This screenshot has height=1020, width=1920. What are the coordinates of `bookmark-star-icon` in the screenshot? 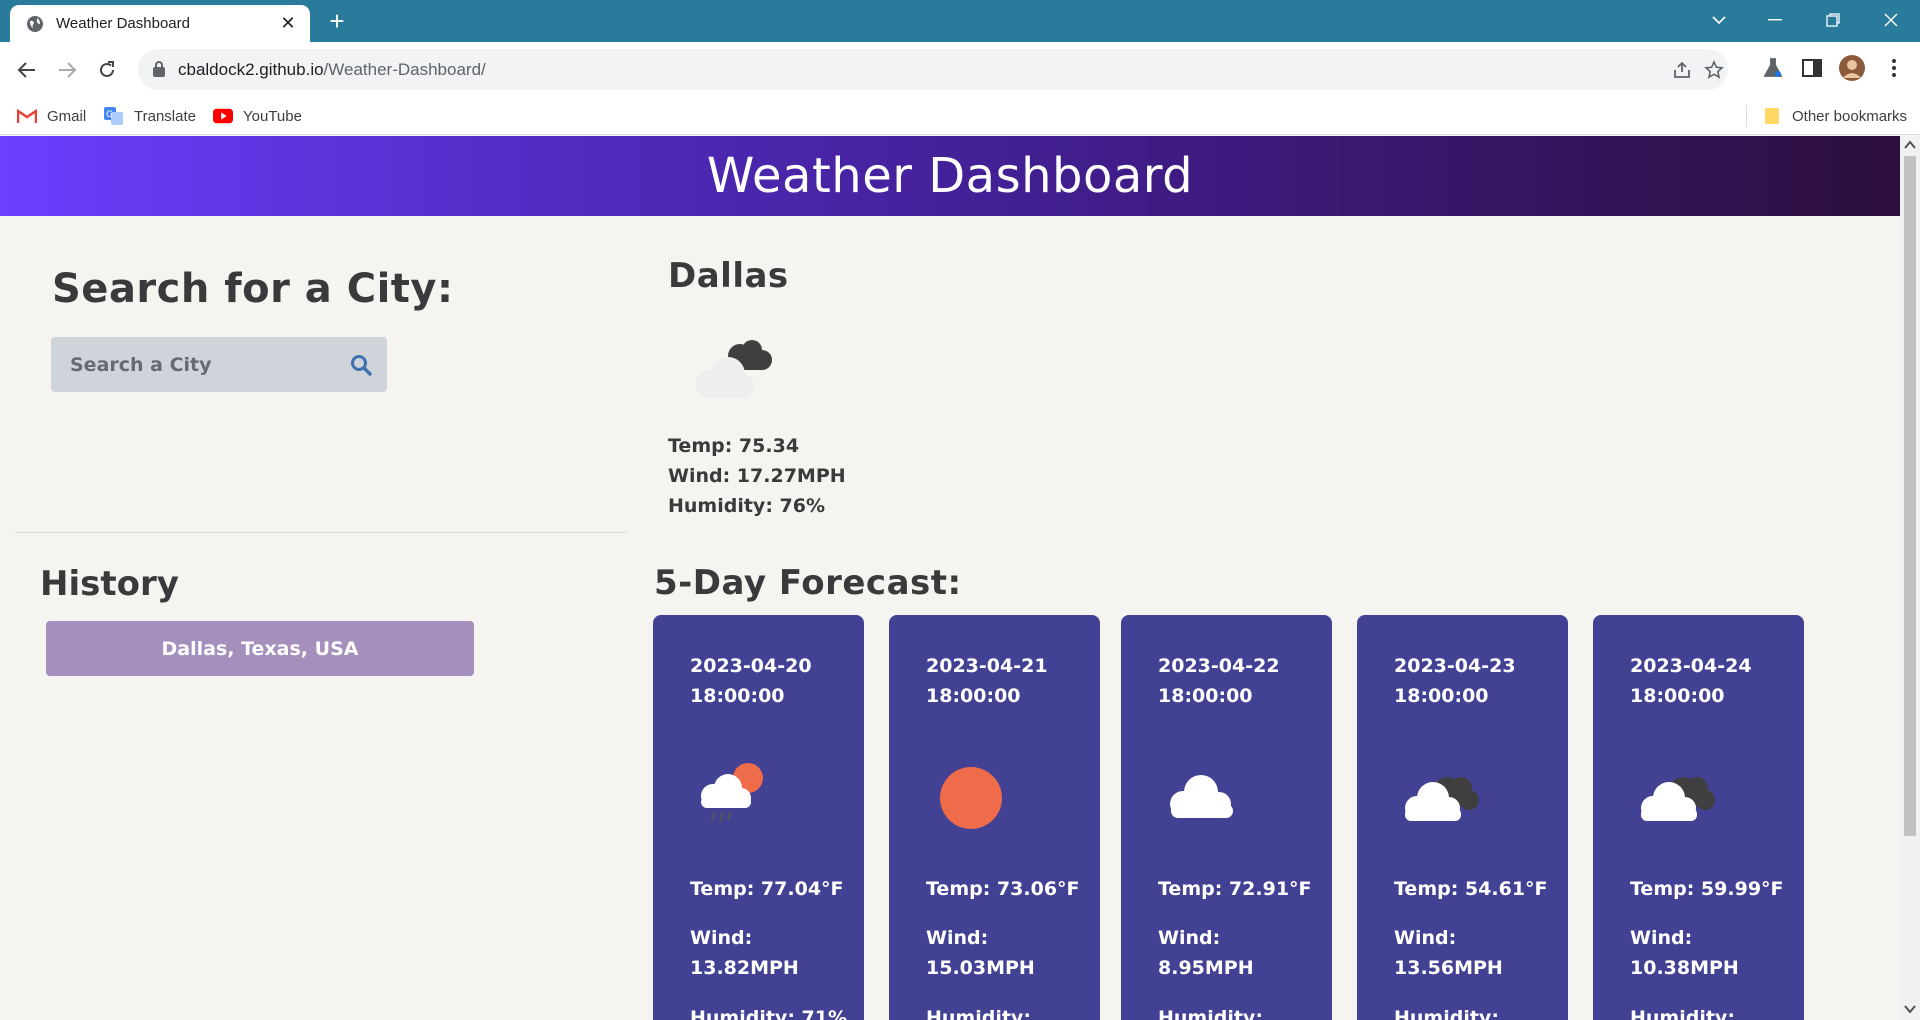 It's located at (1714, 70).